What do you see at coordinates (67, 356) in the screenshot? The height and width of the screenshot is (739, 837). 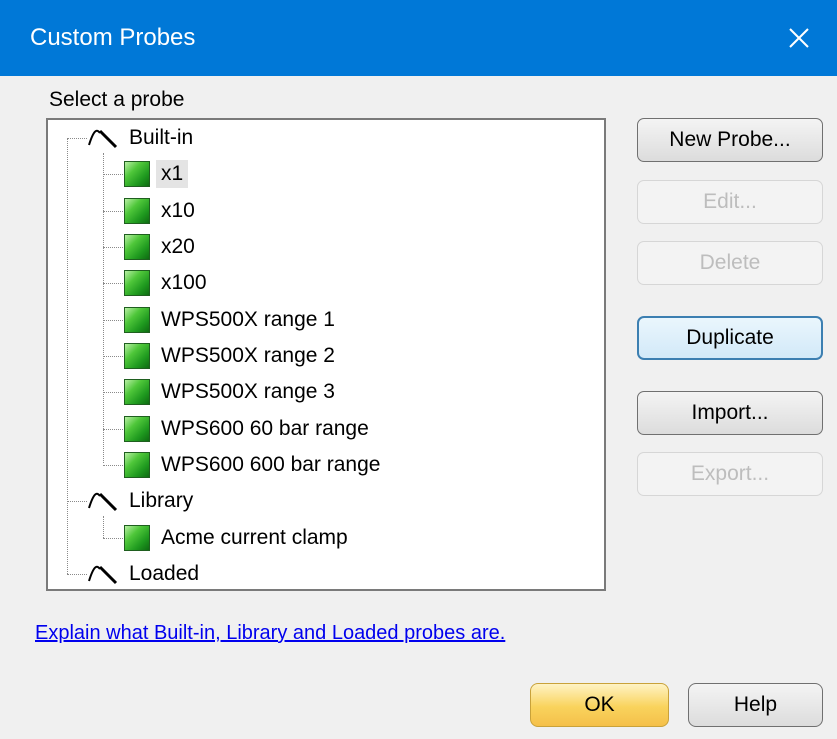 I see `tree-root-line` at bounding box center [67, 356].